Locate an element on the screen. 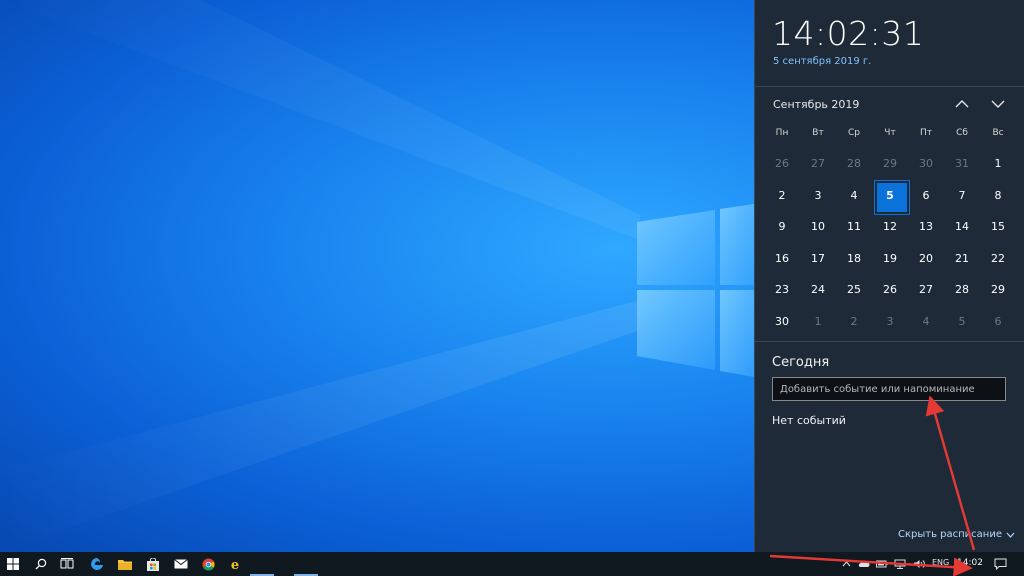 This screenshot has width=1024, height=576. calendar-day-today: 5 is located at coordinates (891, 196).